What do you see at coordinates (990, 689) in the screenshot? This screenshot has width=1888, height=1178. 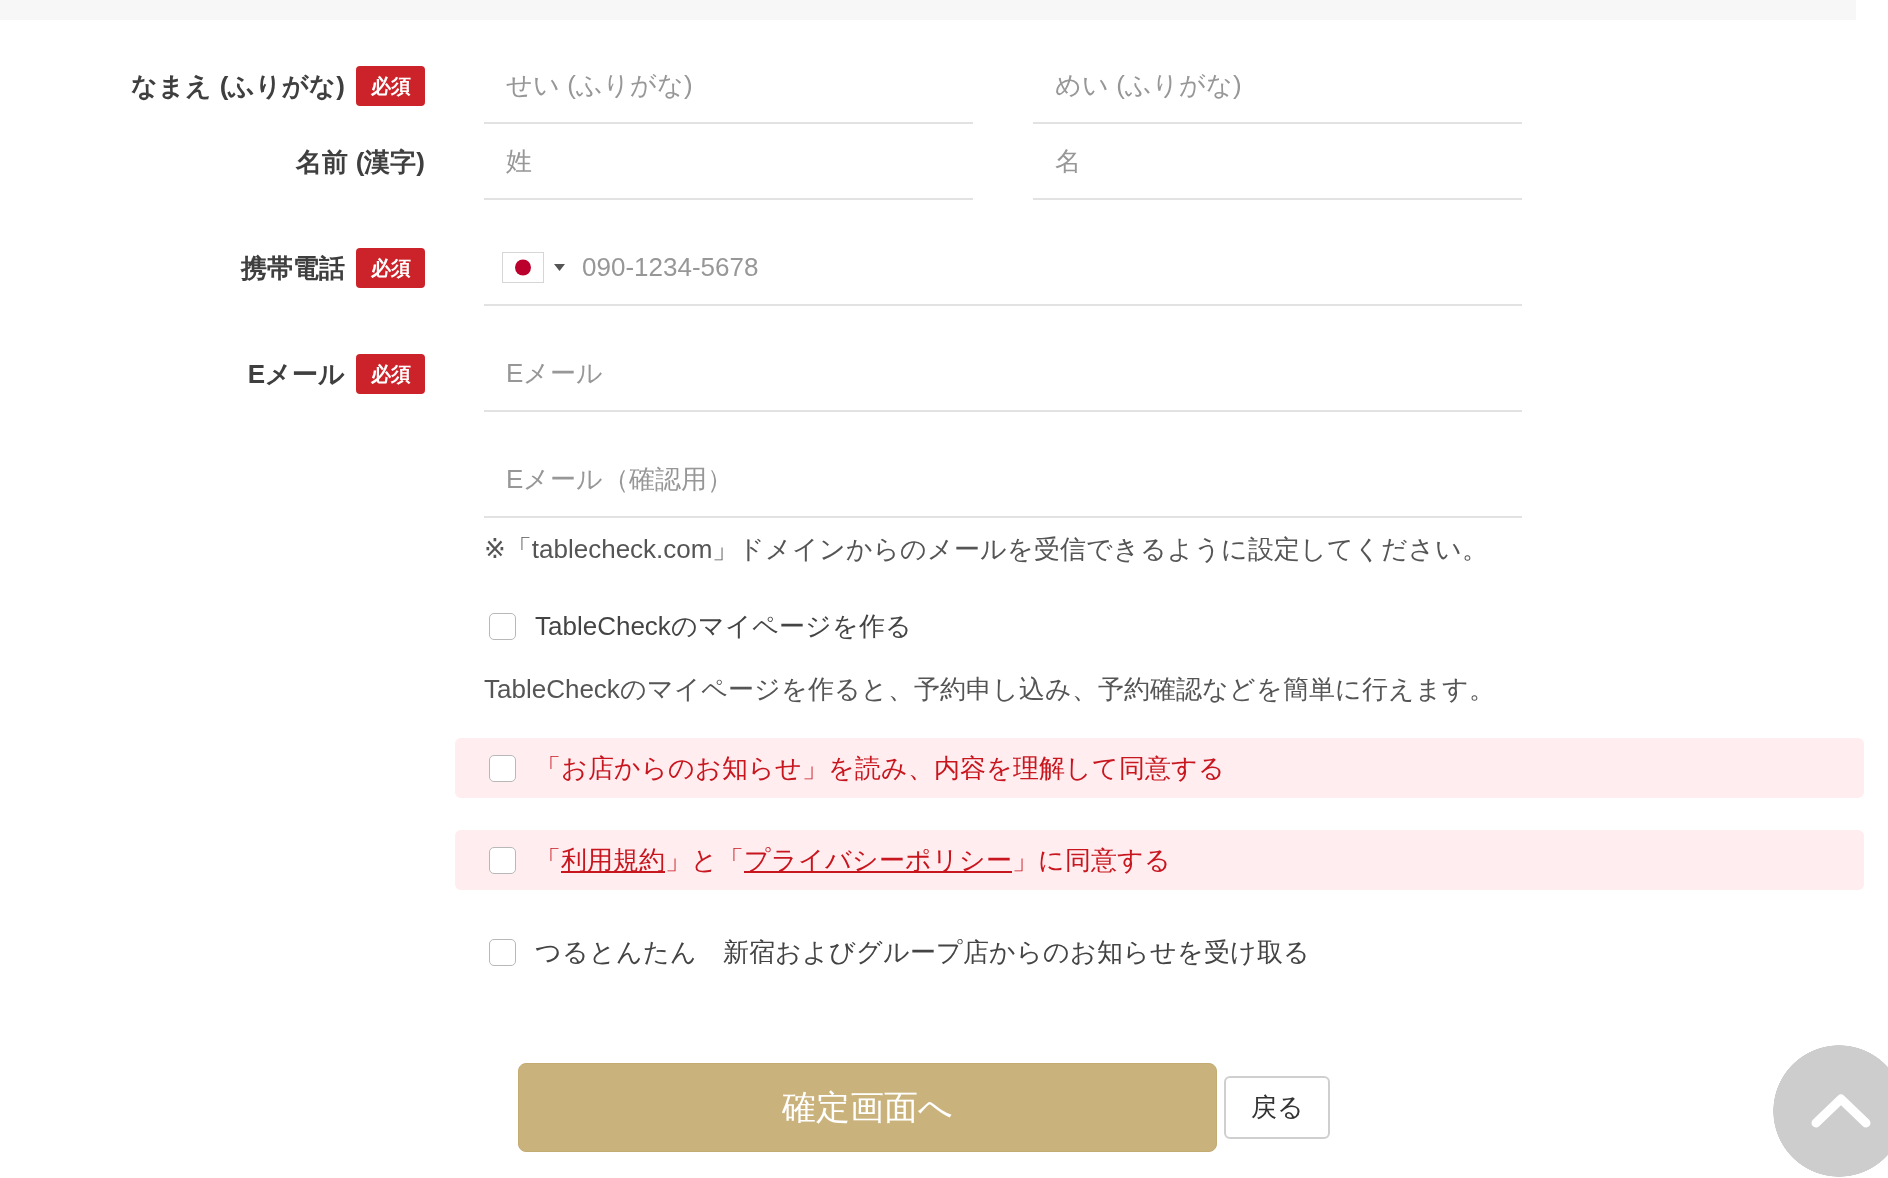 I see `consent-description: TableCheckのマイページを作ると、予約申し込み、予約確認などを簡単に行えます。` at bounding box center [990, 689].